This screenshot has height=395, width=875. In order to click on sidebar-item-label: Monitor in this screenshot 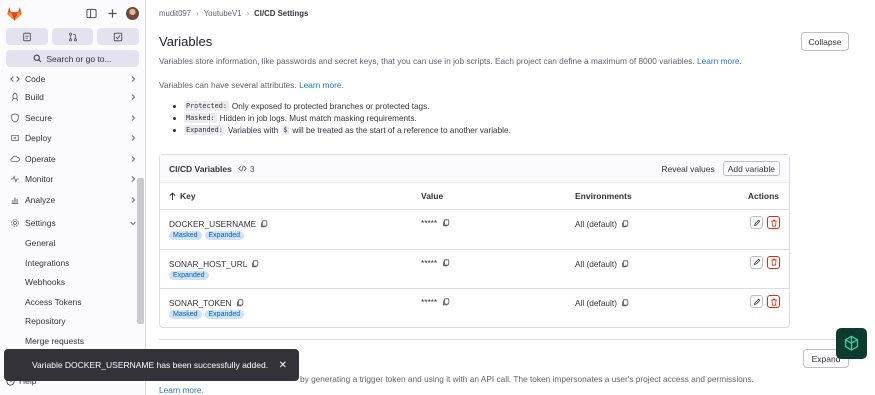, I will do `click(39, 179)`.